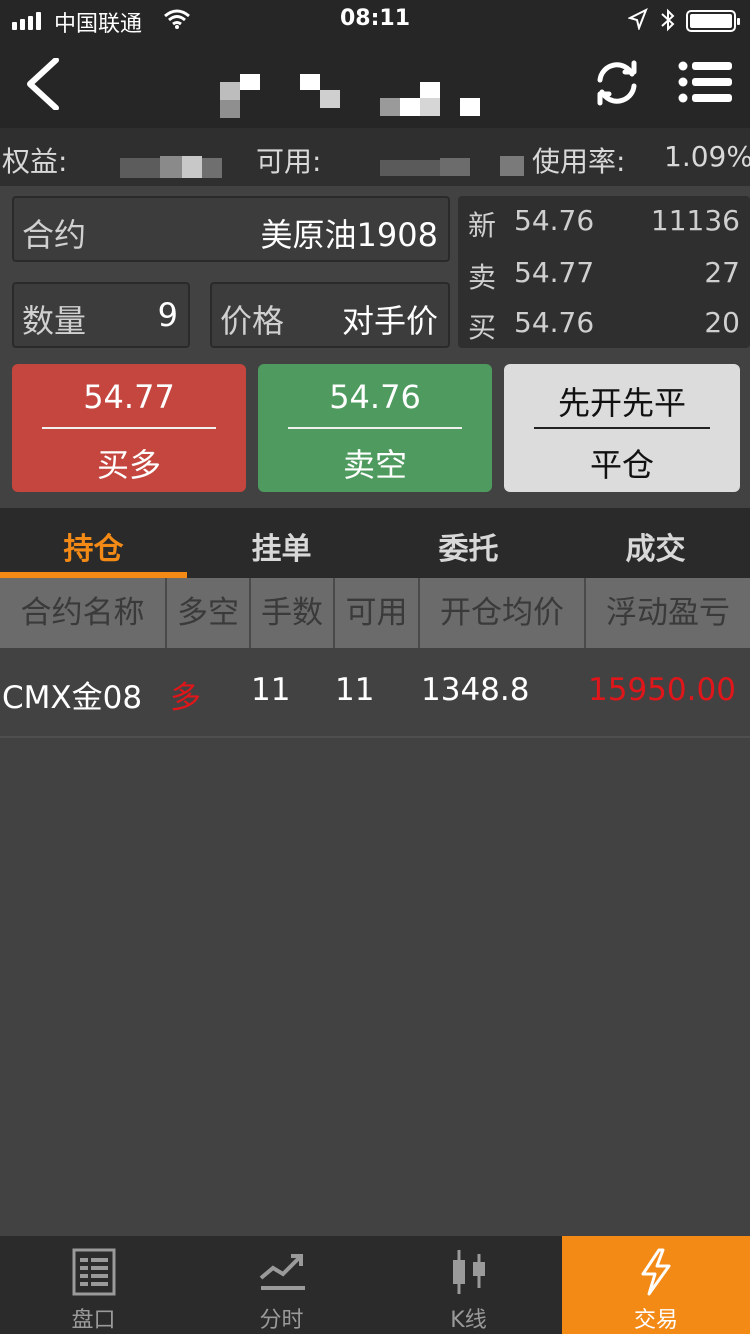 The height and width of the screenshot is (1334, 750). Describe the element at coordinates (35, 161) in the screenshot. I see `equity-label: 权益:` at that location.